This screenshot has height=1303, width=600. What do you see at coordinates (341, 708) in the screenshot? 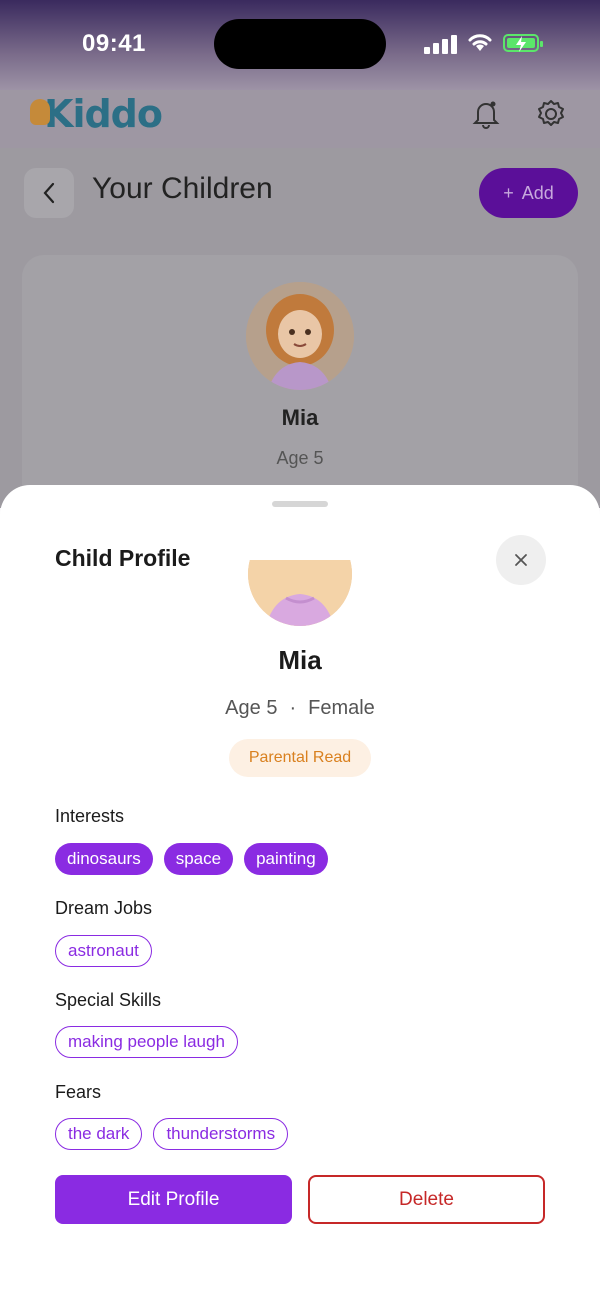
I see `profile-gender: Female` at bounding box center [341, 708].